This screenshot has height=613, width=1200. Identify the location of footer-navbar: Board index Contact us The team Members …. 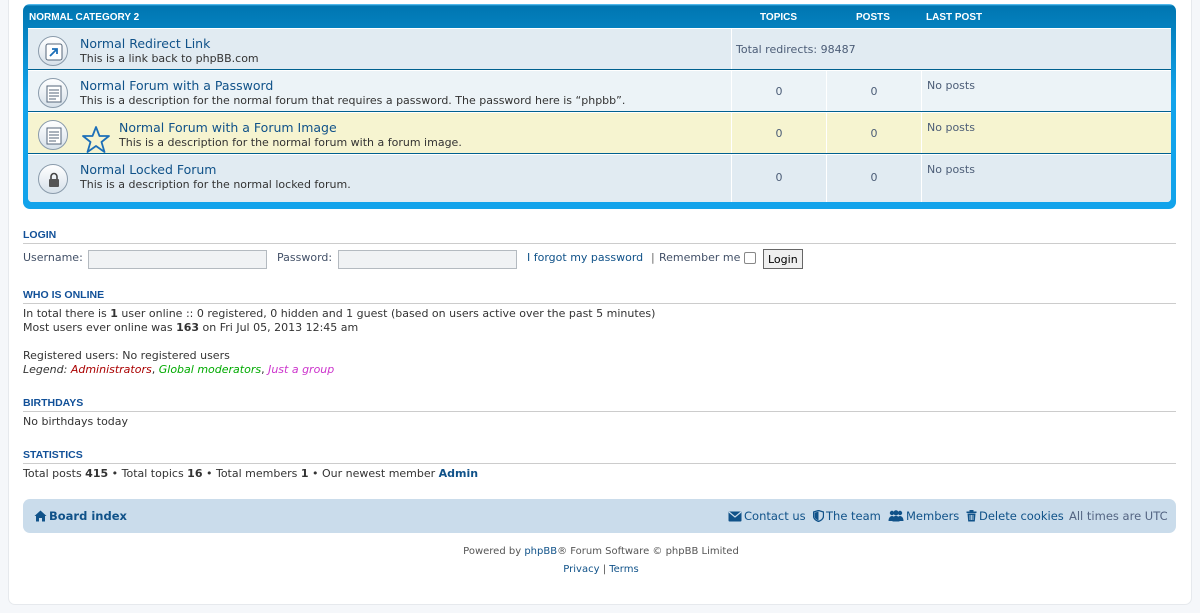
(599, 516).